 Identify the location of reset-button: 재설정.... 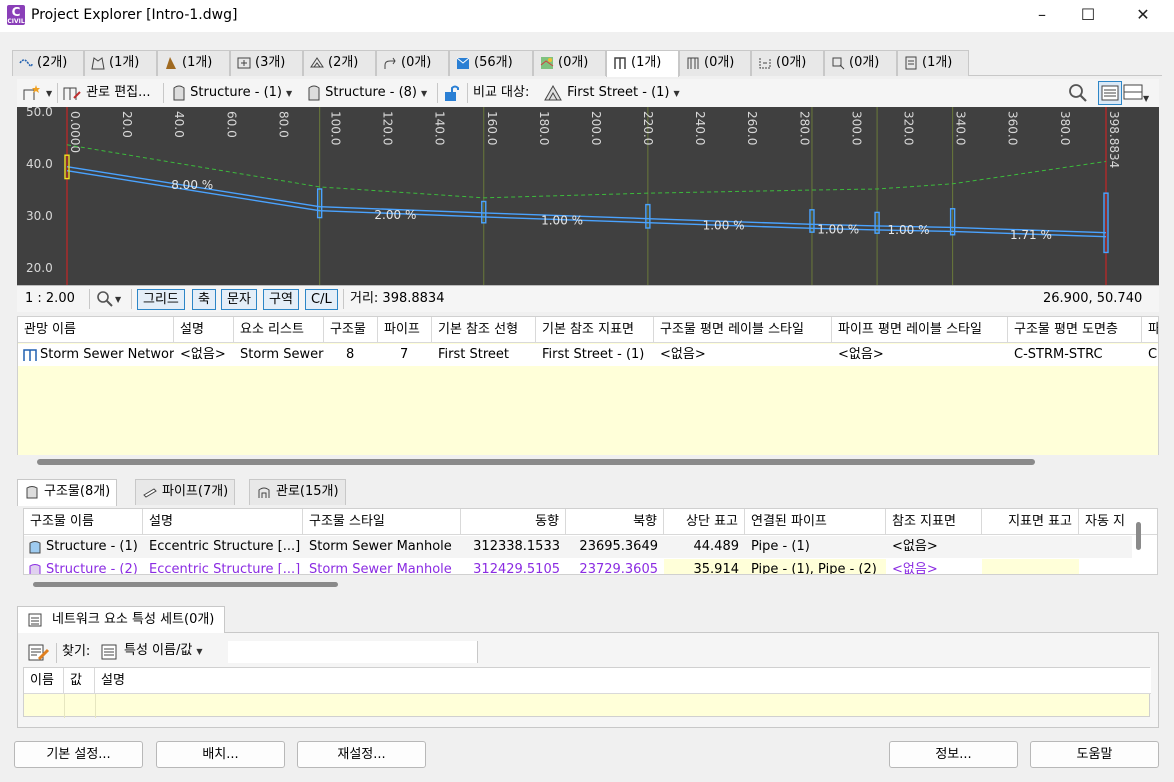
(361, 754).